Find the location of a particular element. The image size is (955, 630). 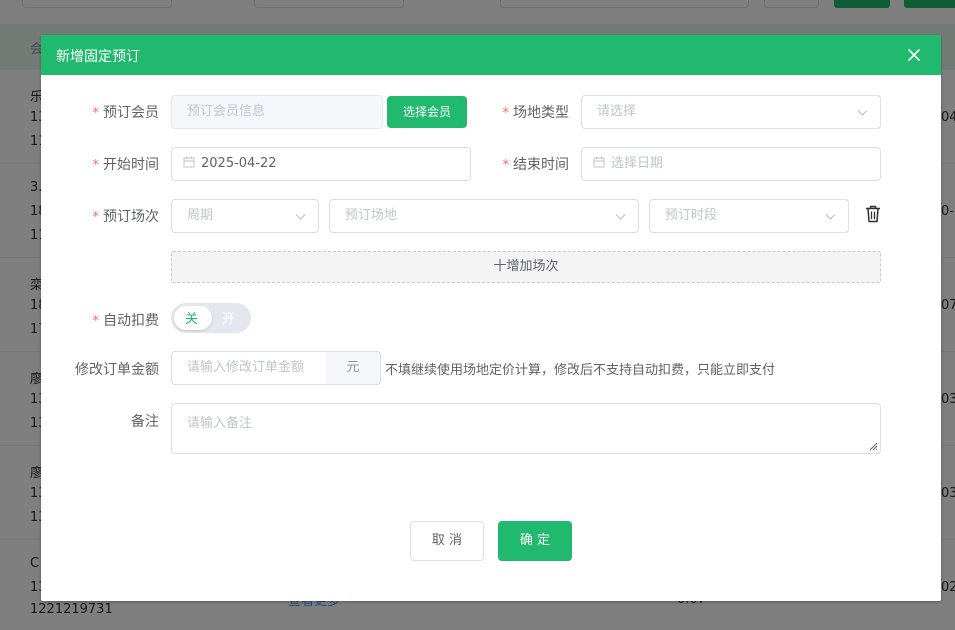

dialog-title: 新增固定预订 is located at coordinates (98, 57).